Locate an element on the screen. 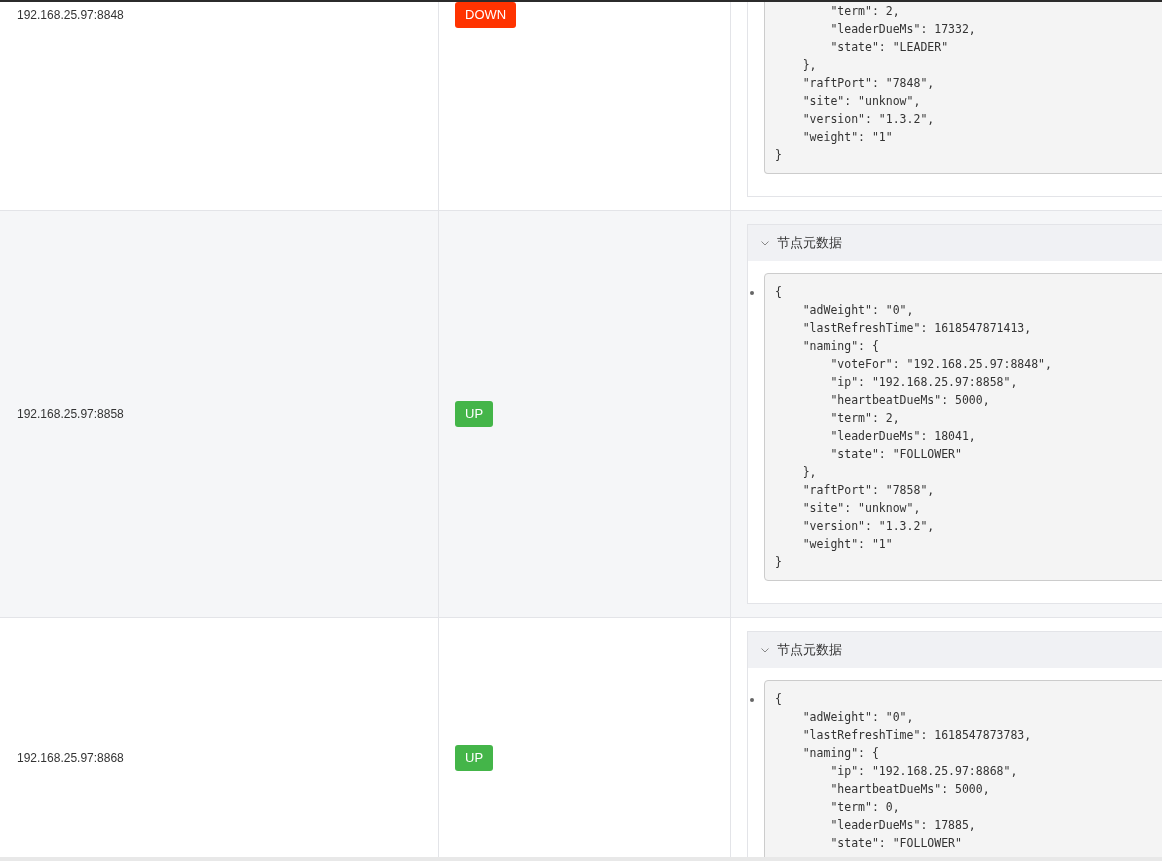  status-badge: DOWN is located at coordinates (486, 15).